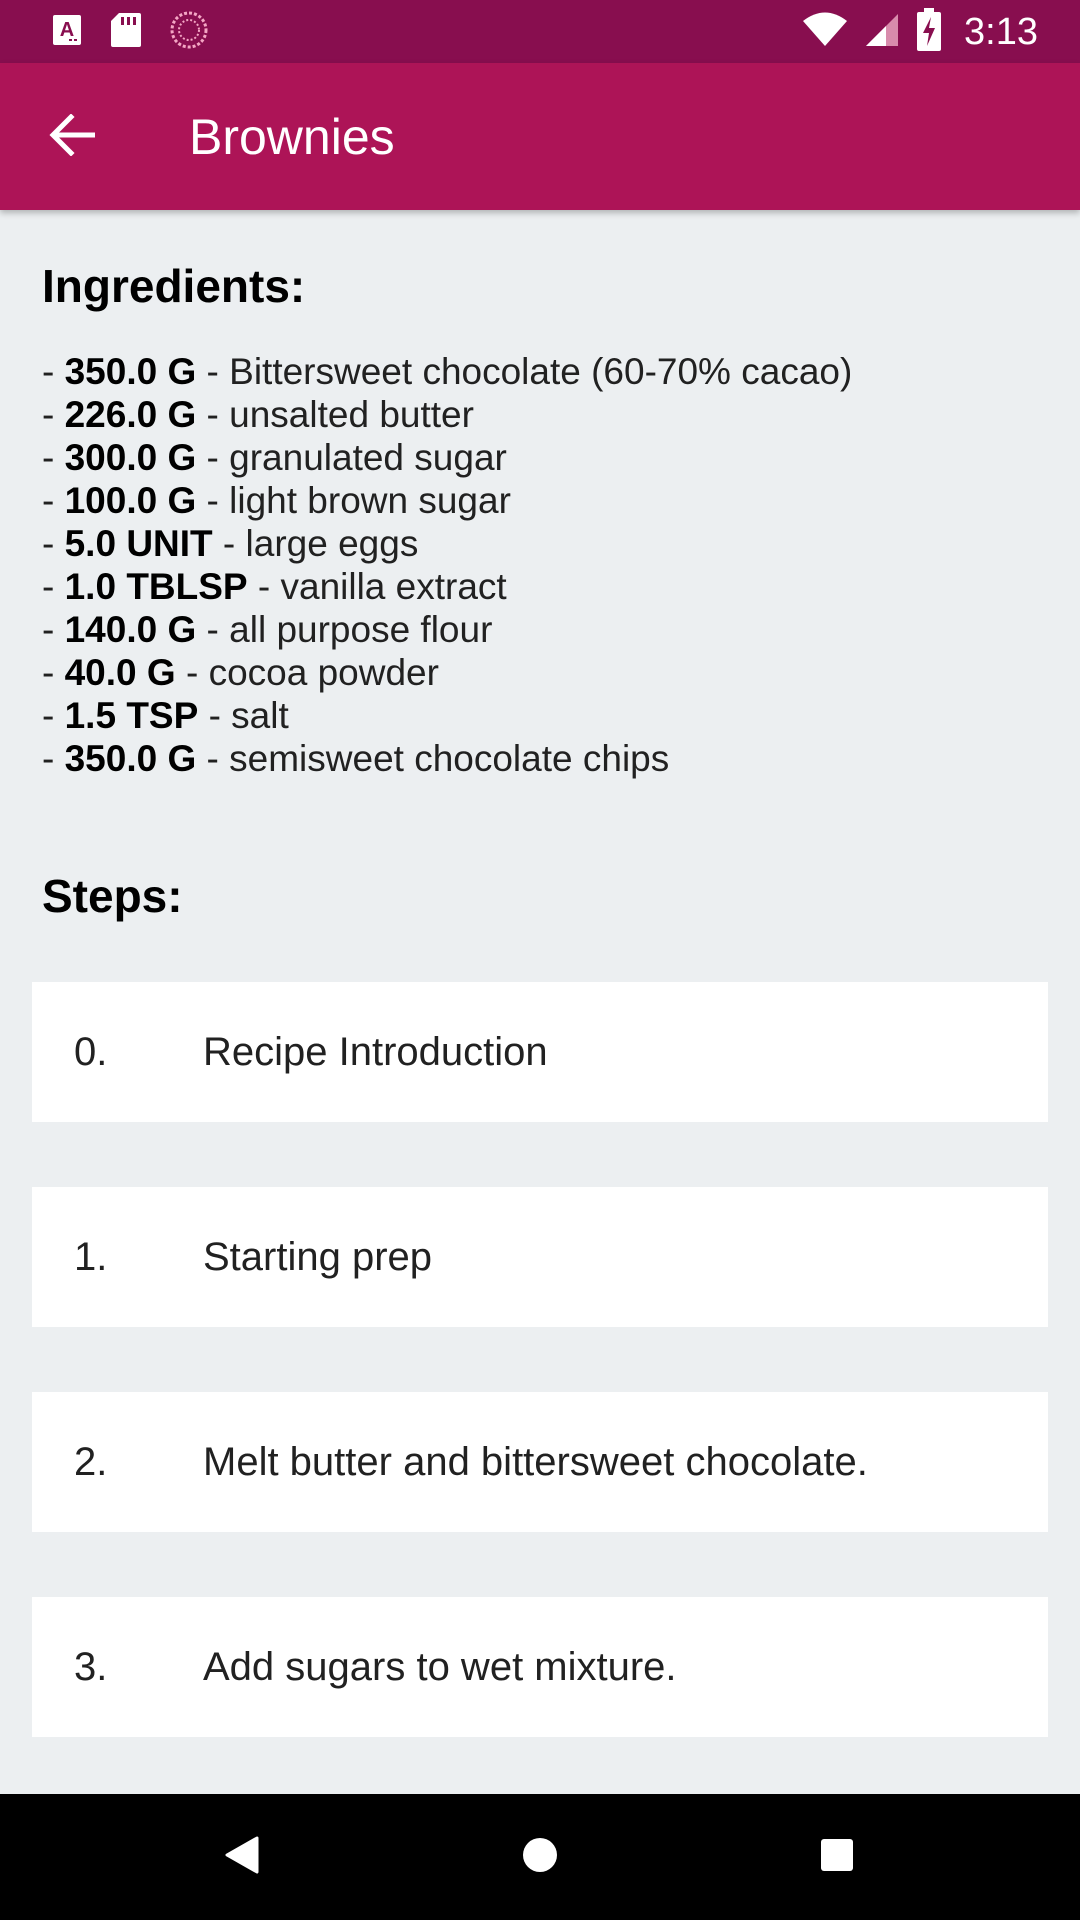  Describe the element at coordinates (126, 32) in the screenshot. I see `sd-card-icon` at that location.